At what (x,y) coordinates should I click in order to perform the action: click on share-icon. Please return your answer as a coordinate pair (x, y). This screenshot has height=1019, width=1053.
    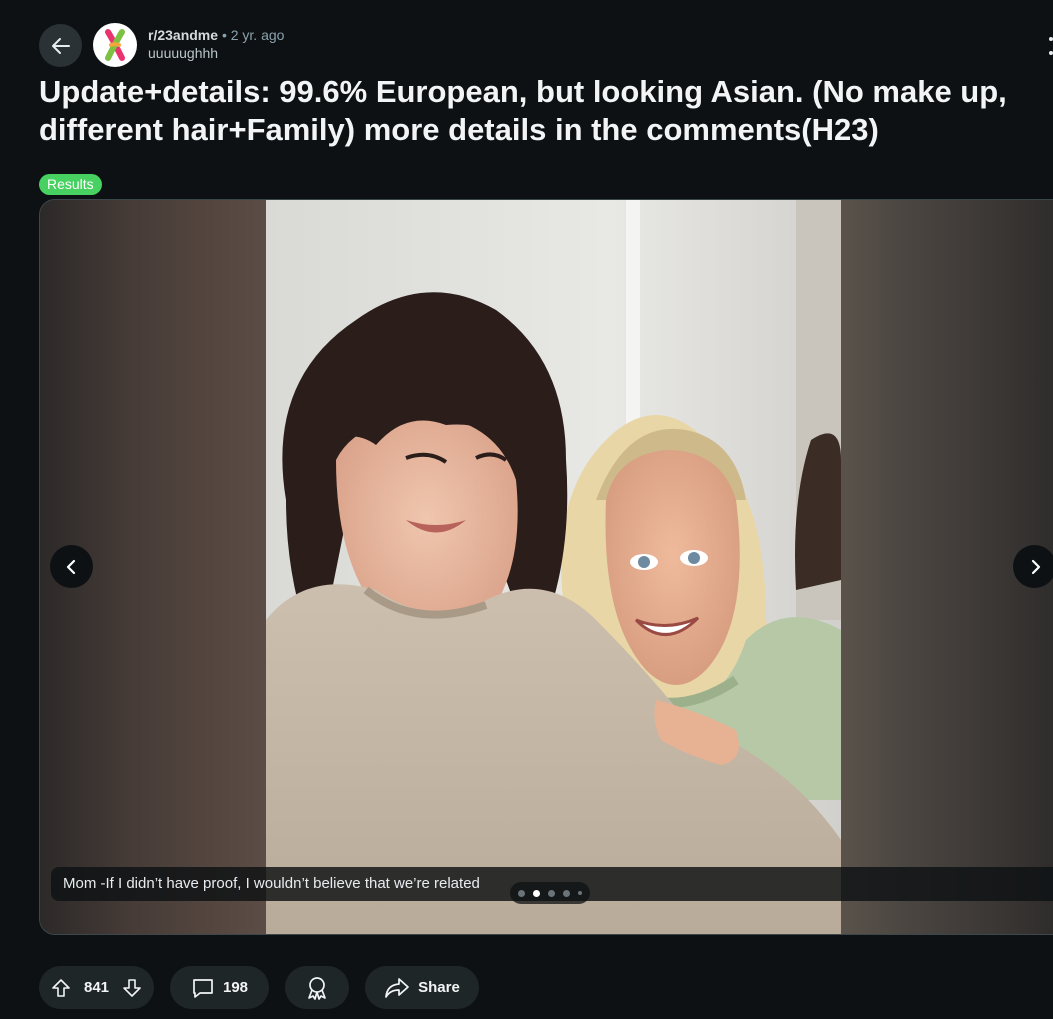
    Looking at the image, I should click on (397, 987).